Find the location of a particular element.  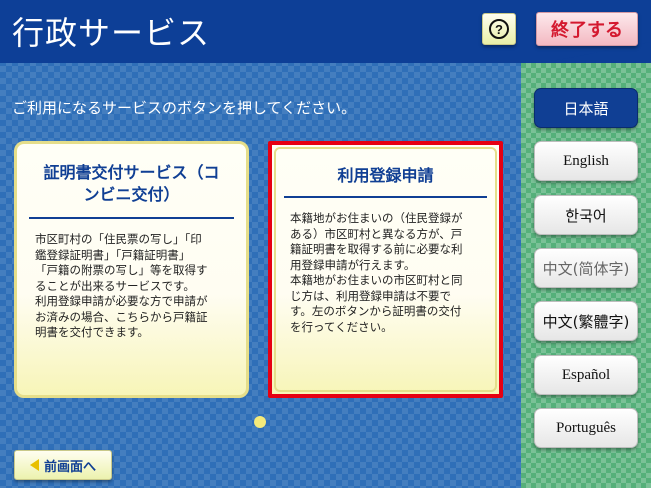

help-button: ? is located at coordinates (499, 29).